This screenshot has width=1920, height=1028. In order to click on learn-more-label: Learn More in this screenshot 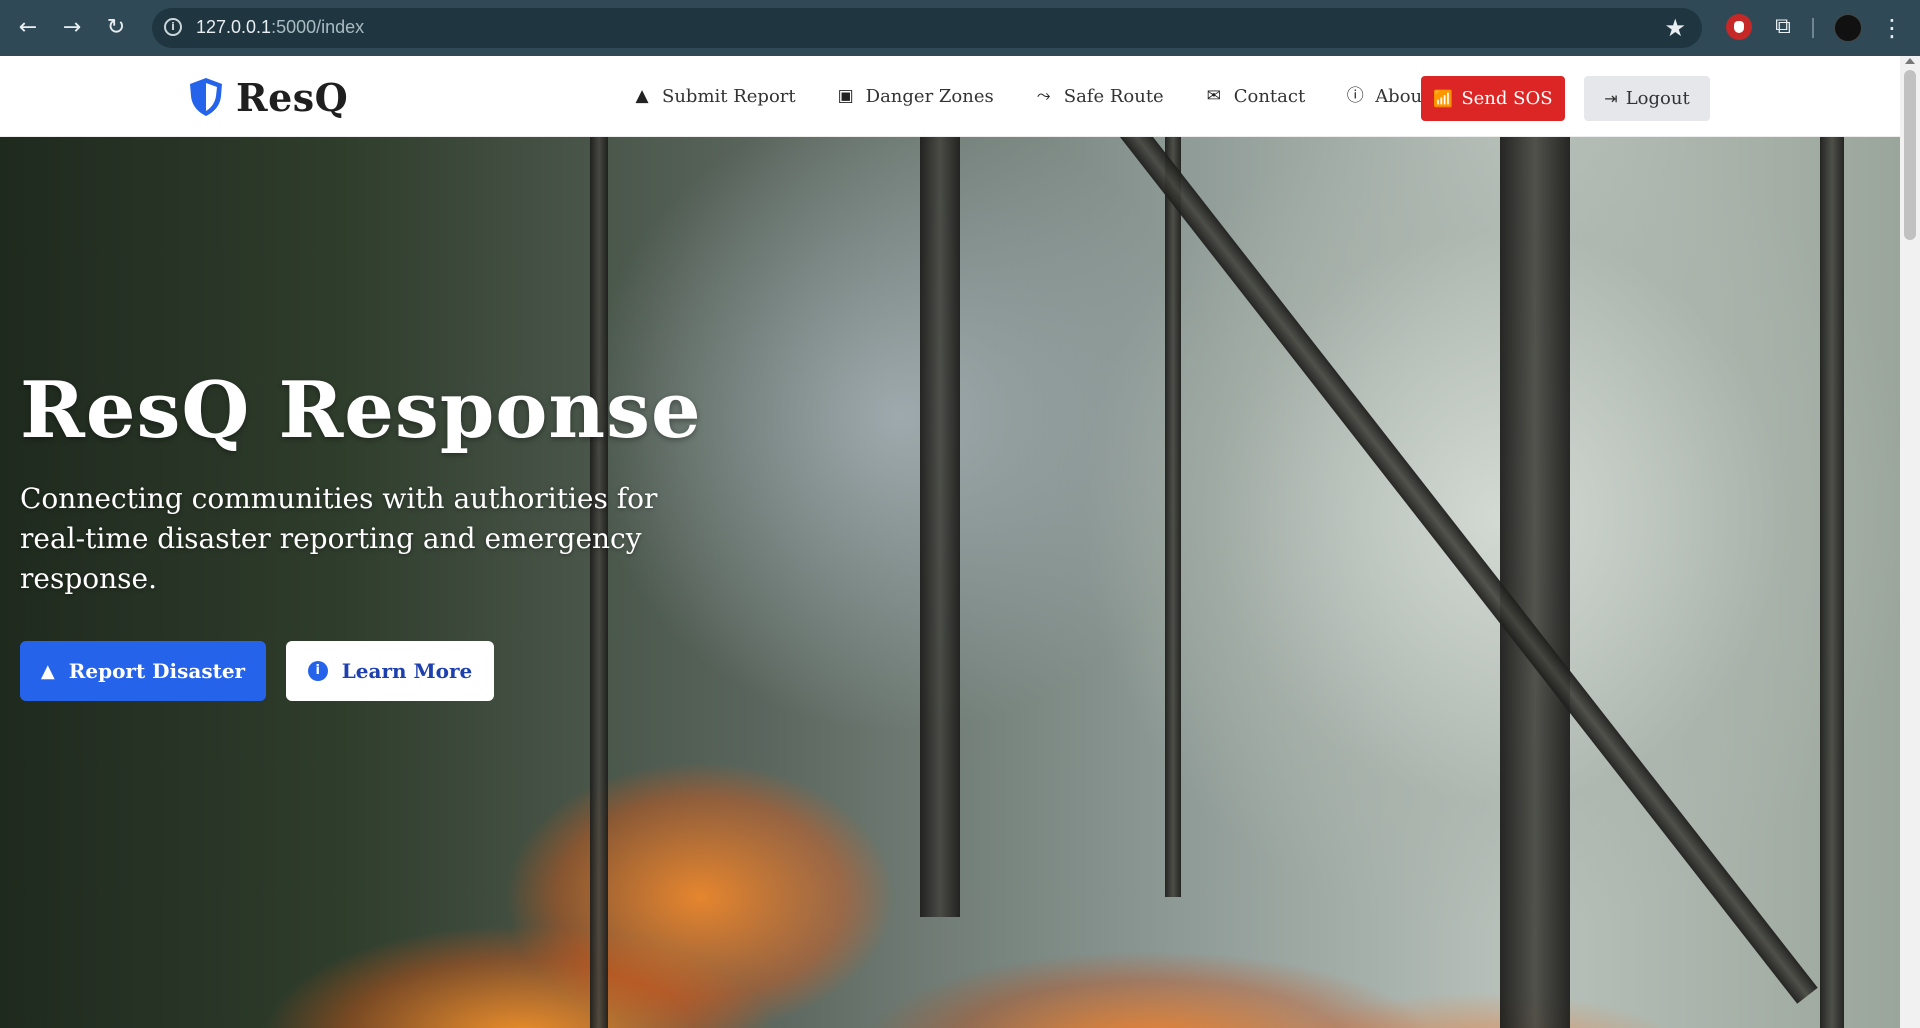, I will do `click(407, 671)`.